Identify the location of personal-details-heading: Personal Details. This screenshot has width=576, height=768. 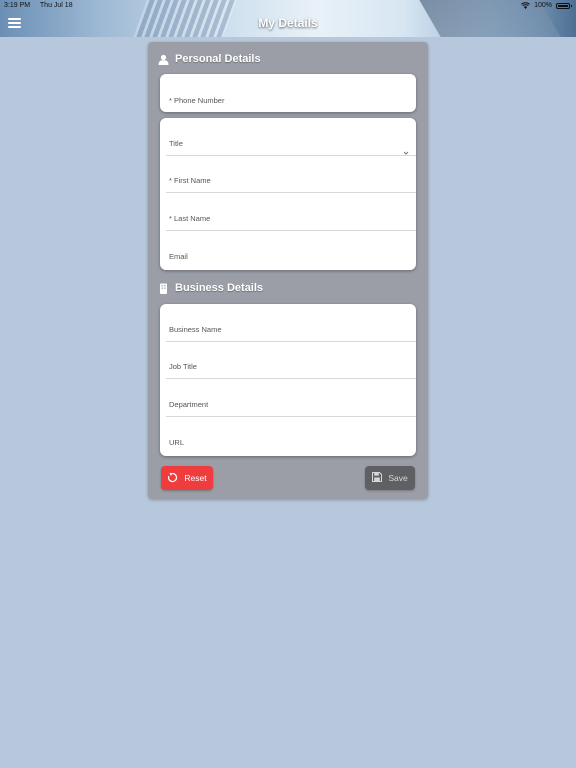
(209, 59).